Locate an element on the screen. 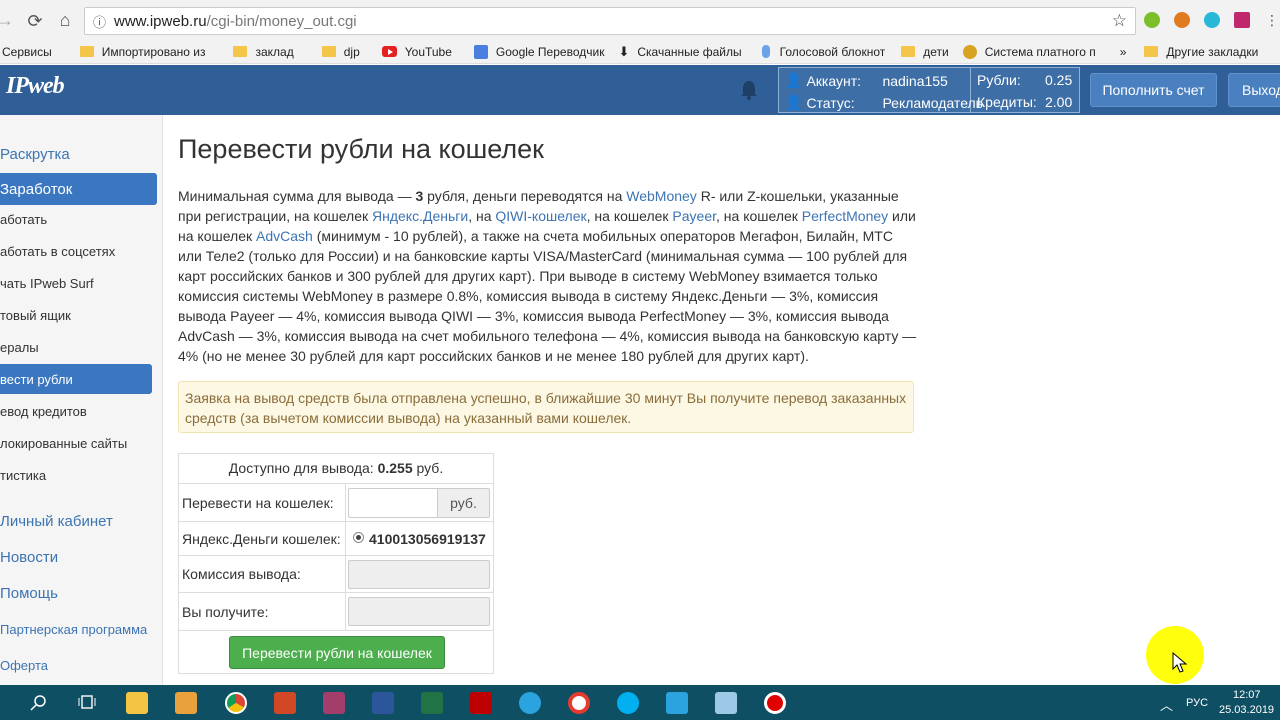  amount-input is located at coordinates (393, 503).